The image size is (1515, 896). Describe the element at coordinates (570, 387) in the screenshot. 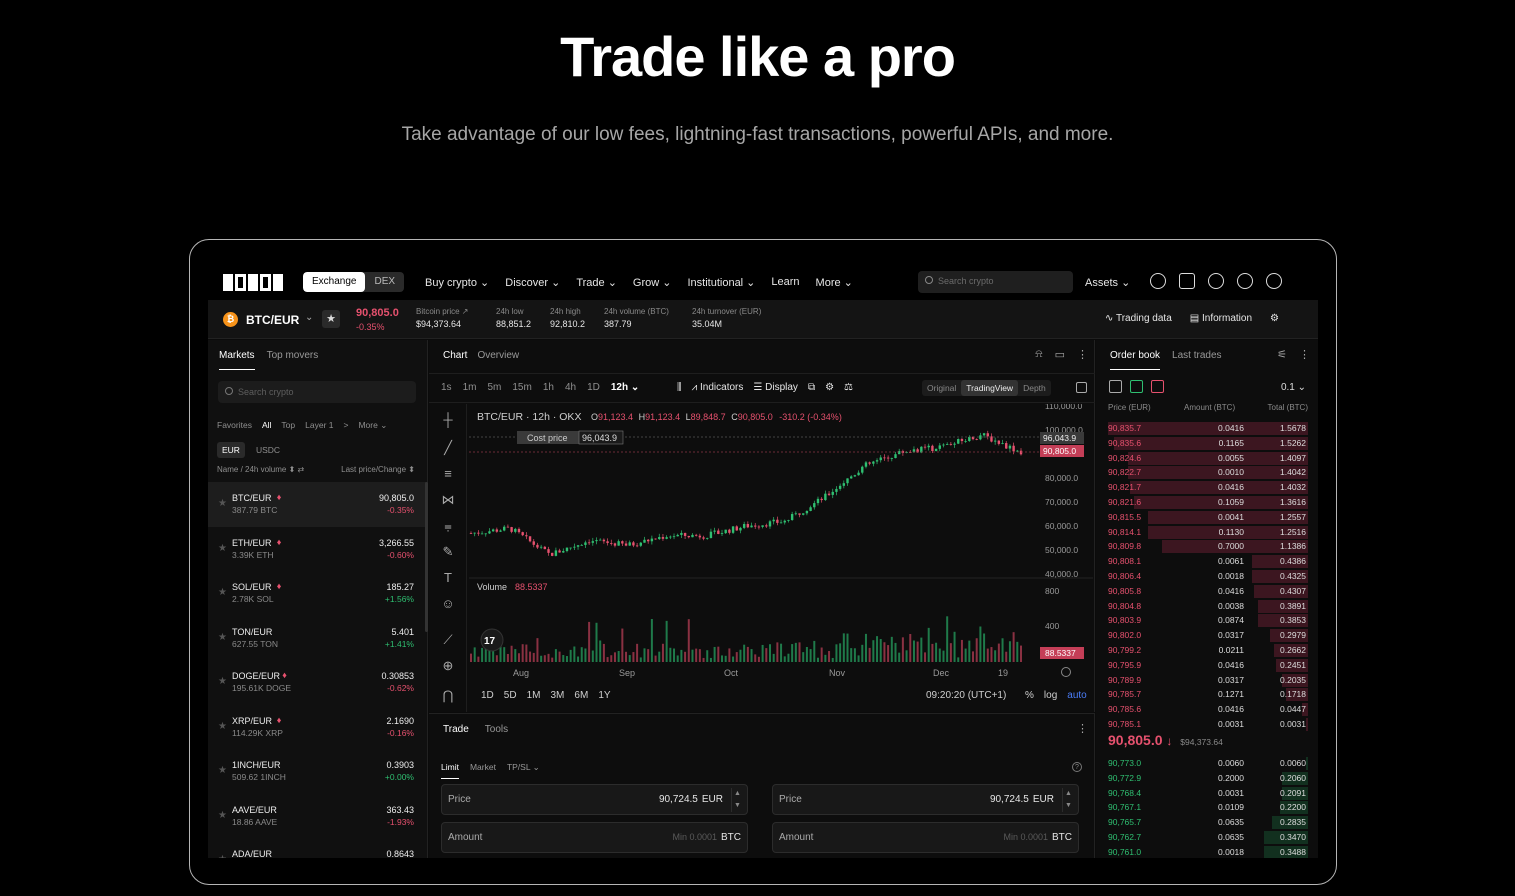

I see `tf-4h: 4h` at that location.